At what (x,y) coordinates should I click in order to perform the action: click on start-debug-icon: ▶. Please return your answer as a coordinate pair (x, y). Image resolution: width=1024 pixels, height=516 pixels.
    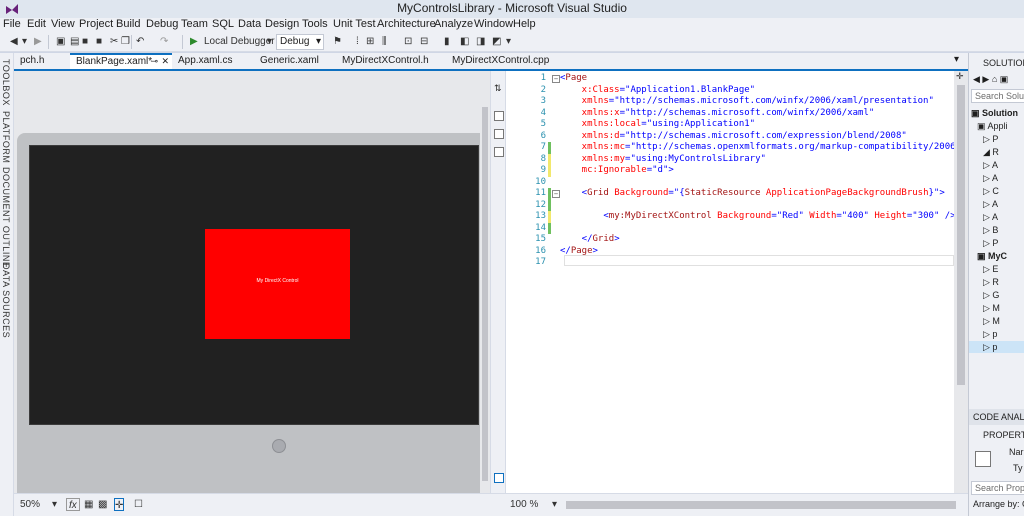
    Looking at the image, I should click on (194, 42).